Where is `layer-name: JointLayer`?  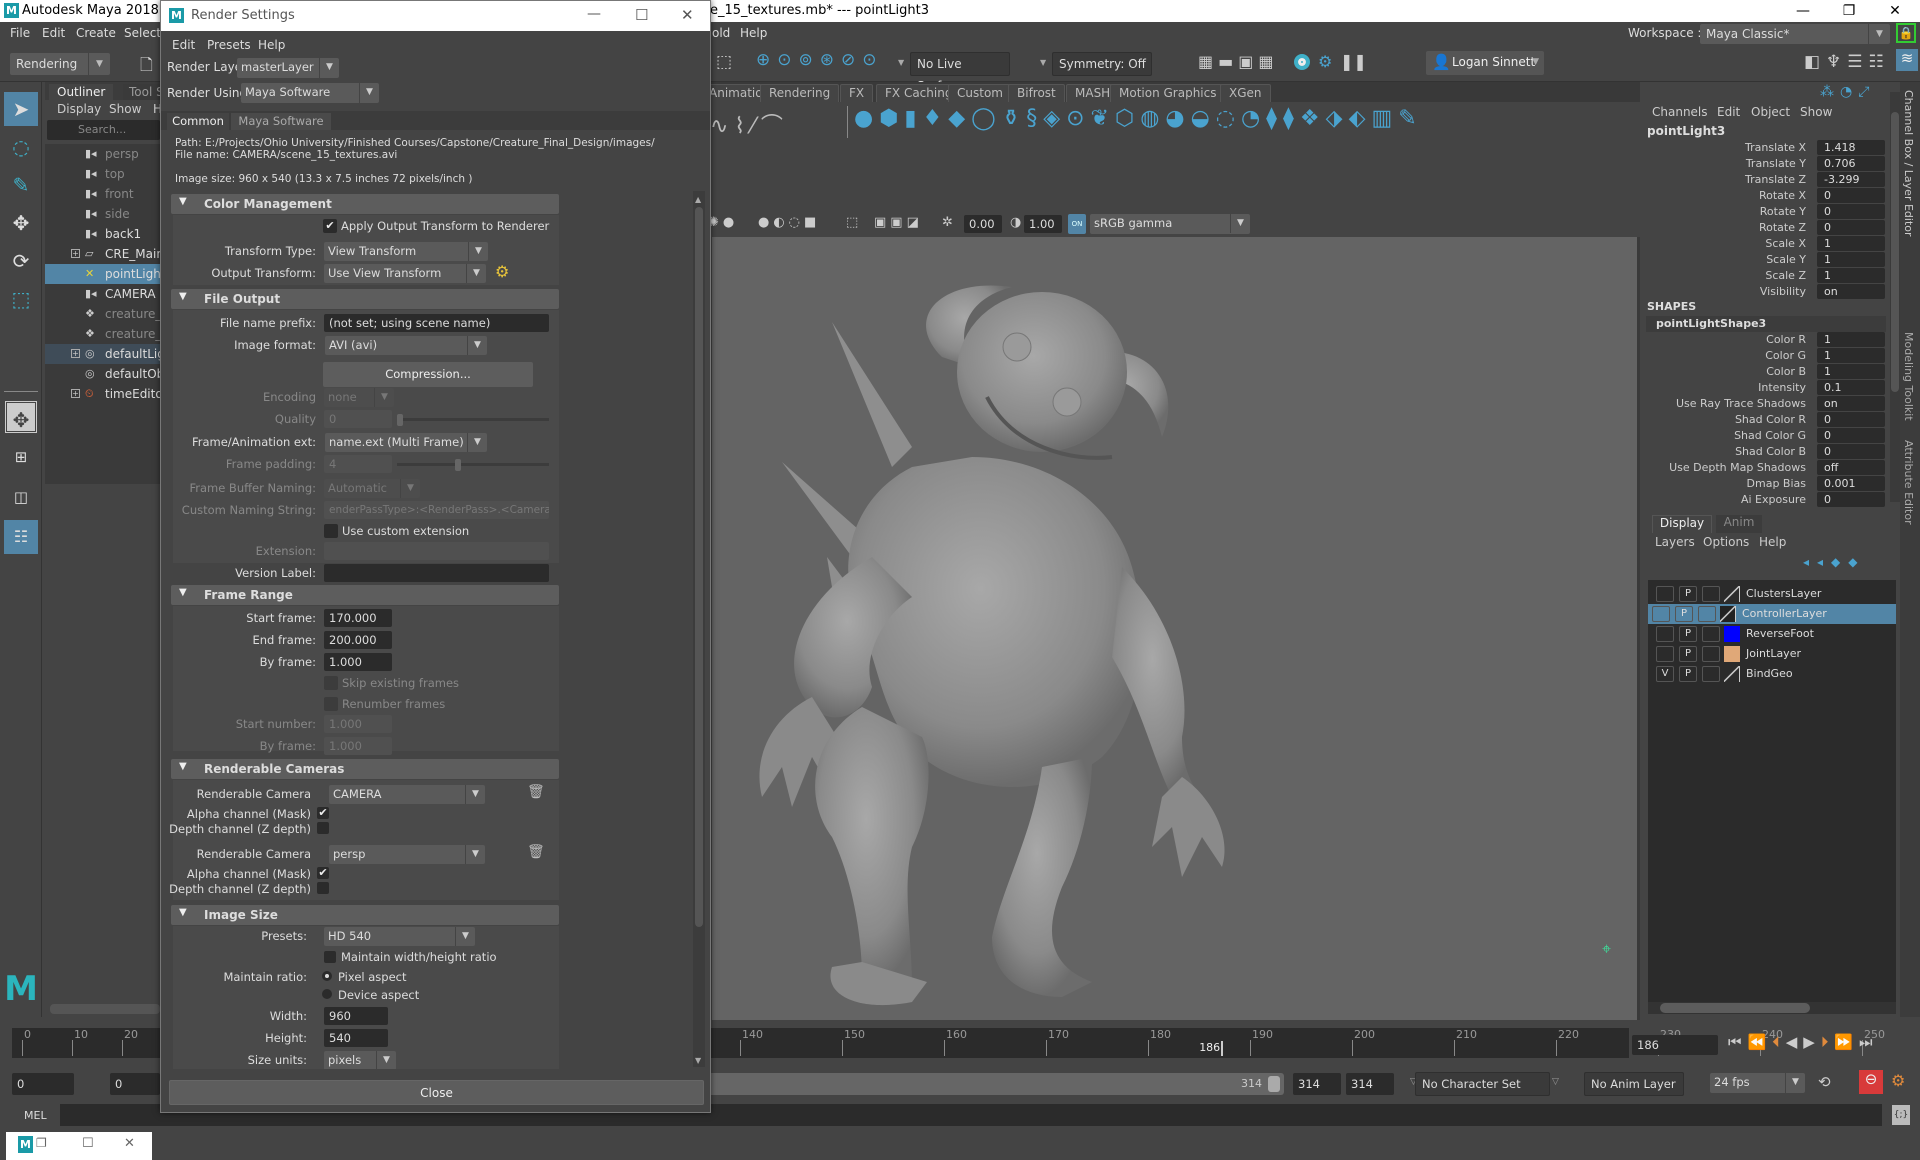
layer-name: JointLayer is located at coordinates (1773, 653).